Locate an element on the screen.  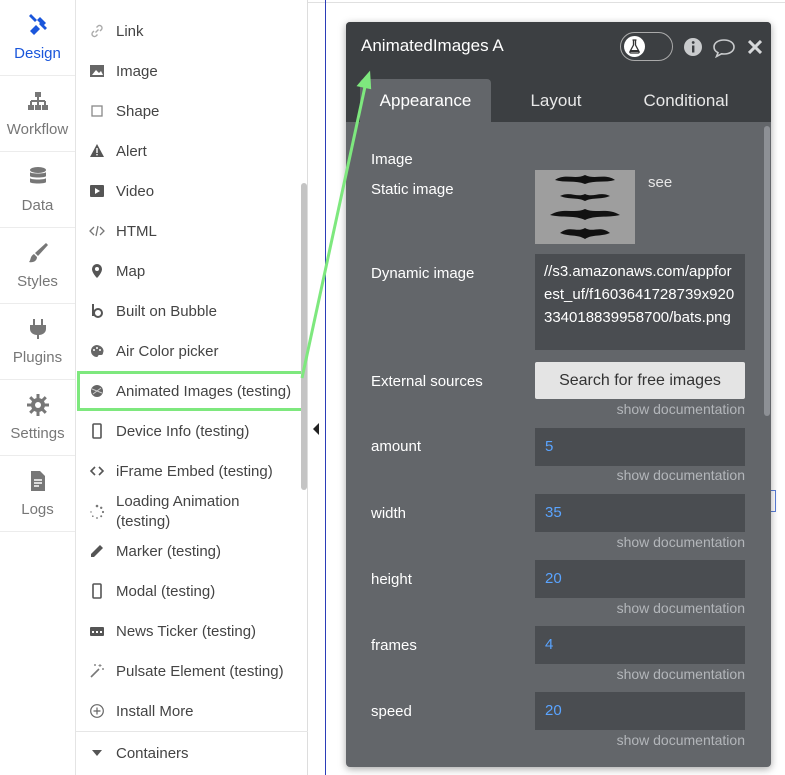
close-icon is located at coordinates (755, 47).